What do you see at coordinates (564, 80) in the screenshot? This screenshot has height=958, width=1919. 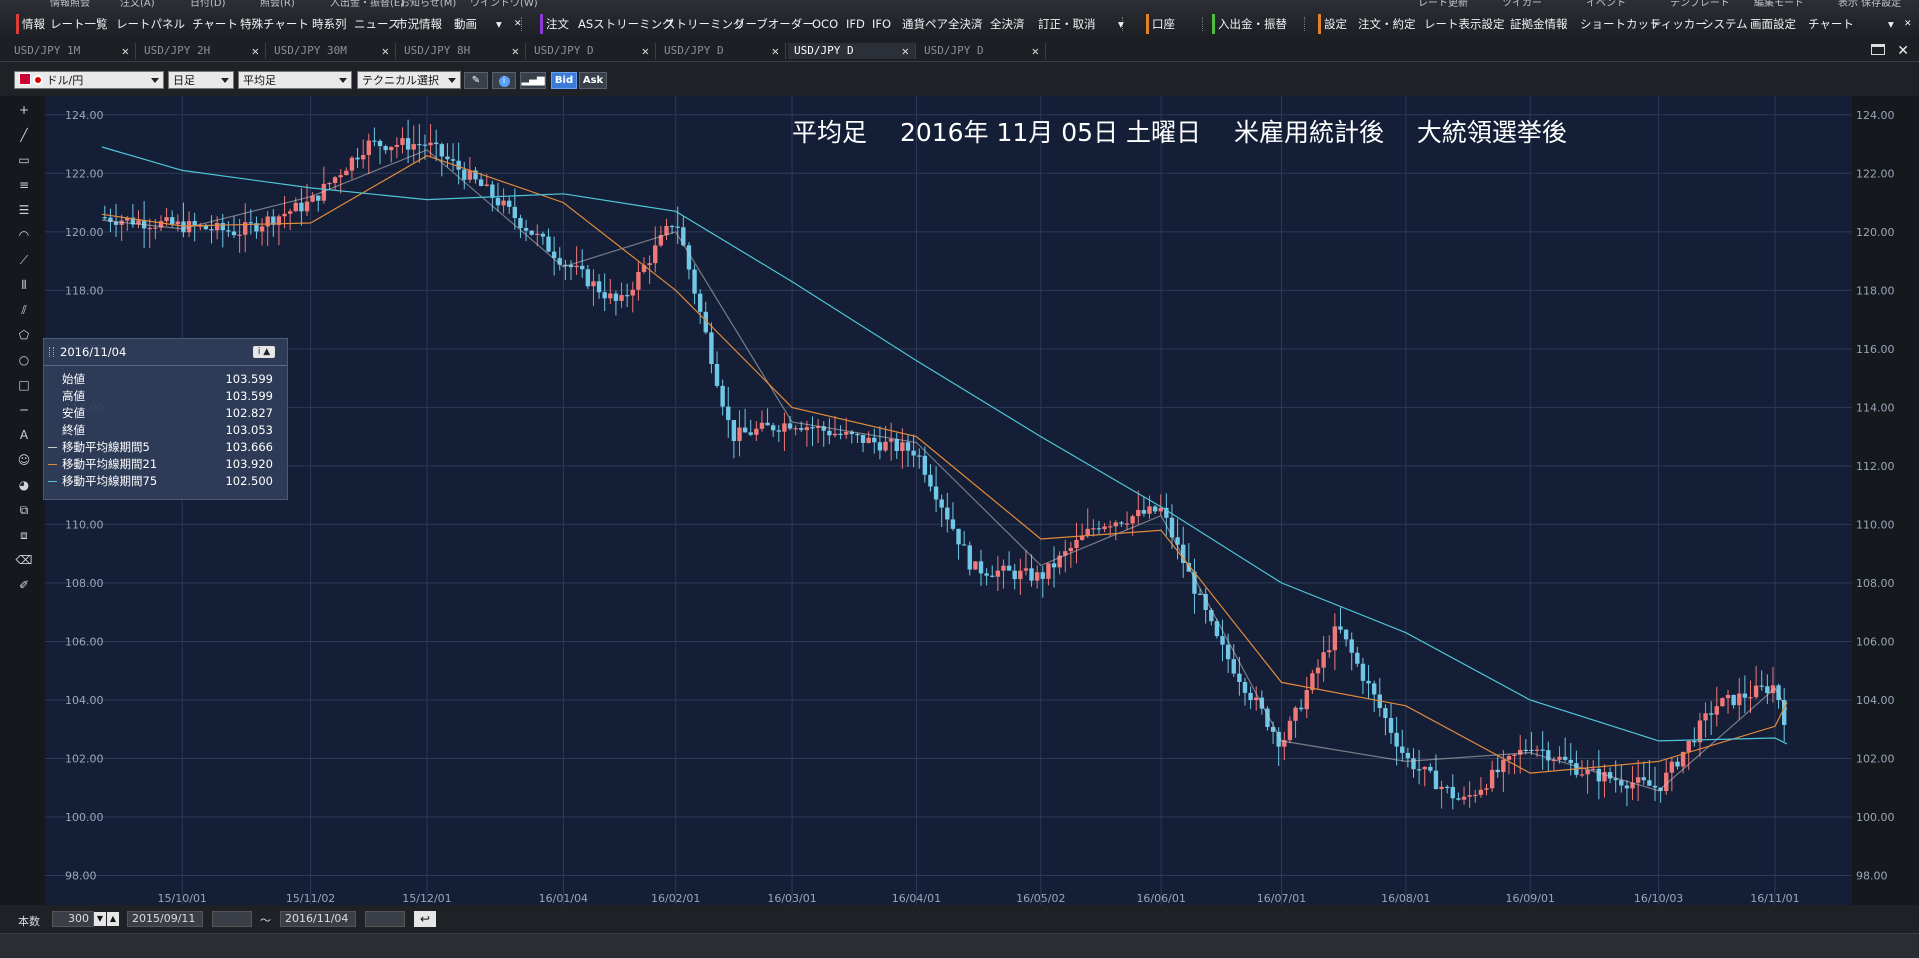 I see `bid-button: Bid` at bounding box center [564, 80].